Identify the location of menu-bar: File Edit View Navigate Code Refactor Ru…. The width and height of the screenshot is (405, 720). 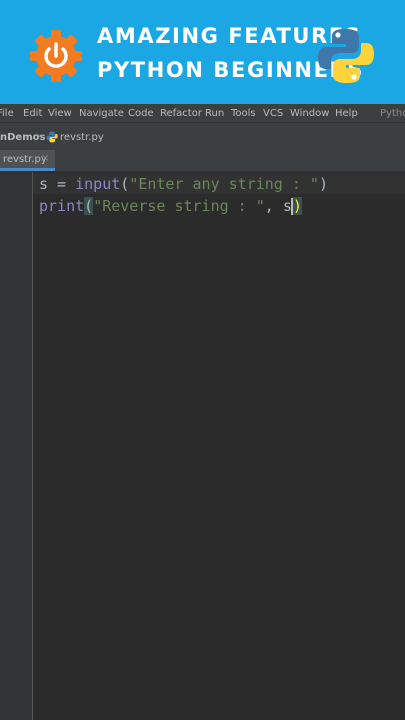
(202, 113).